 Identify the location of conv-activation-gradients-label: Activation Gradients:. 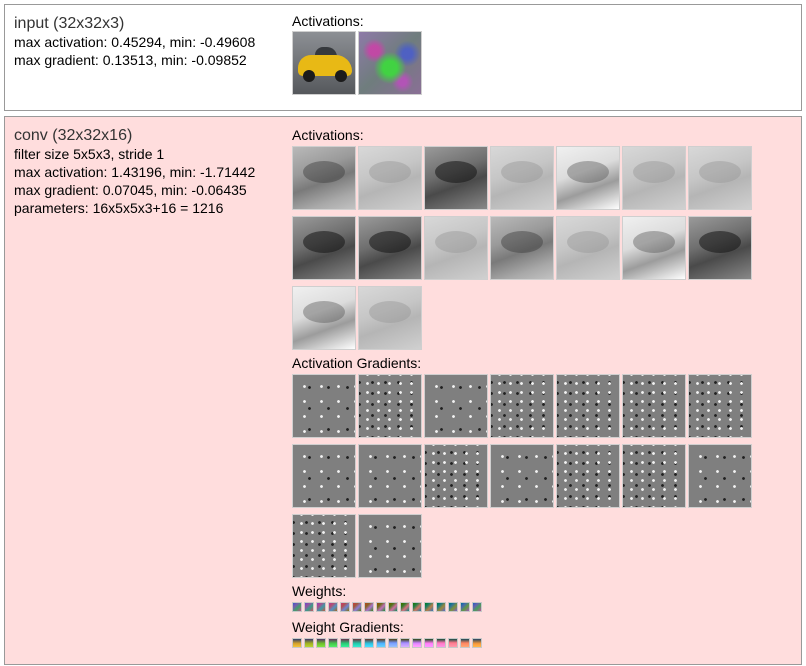
(357, 363).